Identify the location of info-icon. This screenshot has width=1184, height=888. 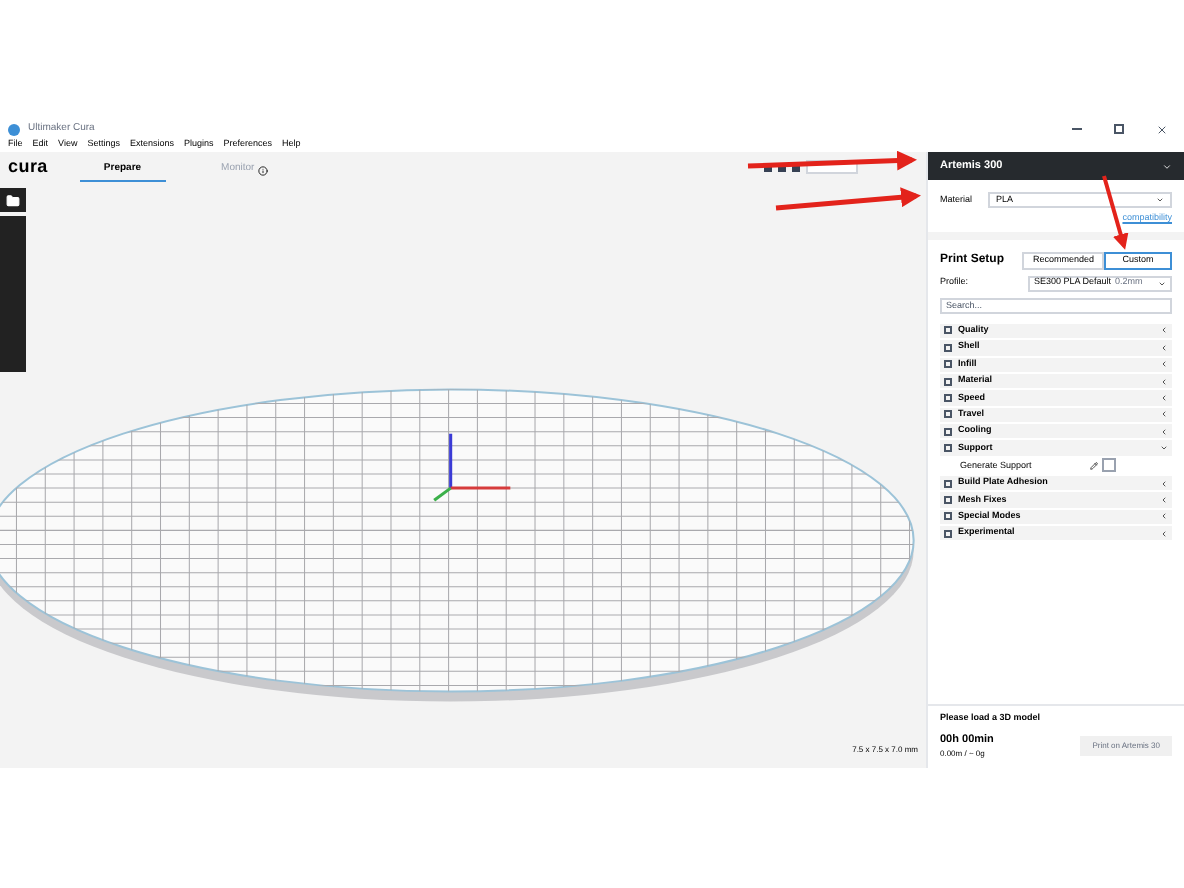
(263, 170).